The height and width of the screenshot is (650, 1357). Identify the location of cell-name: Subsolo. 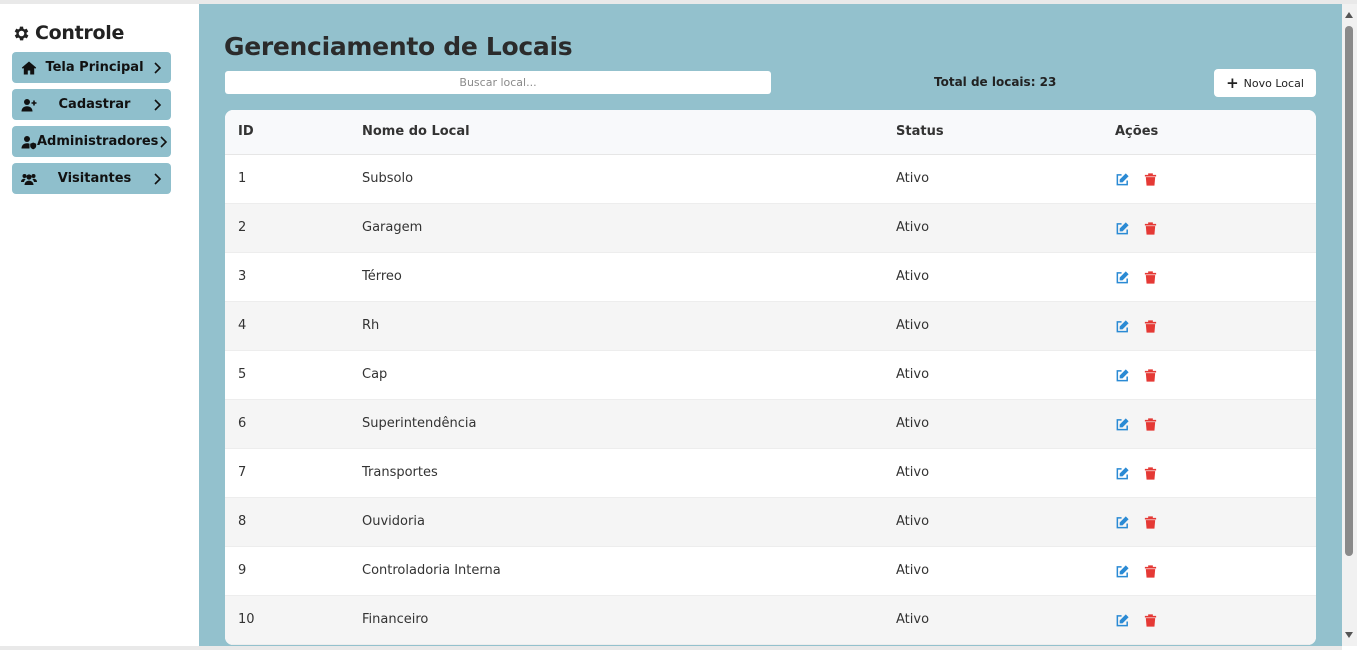
(388, 178).